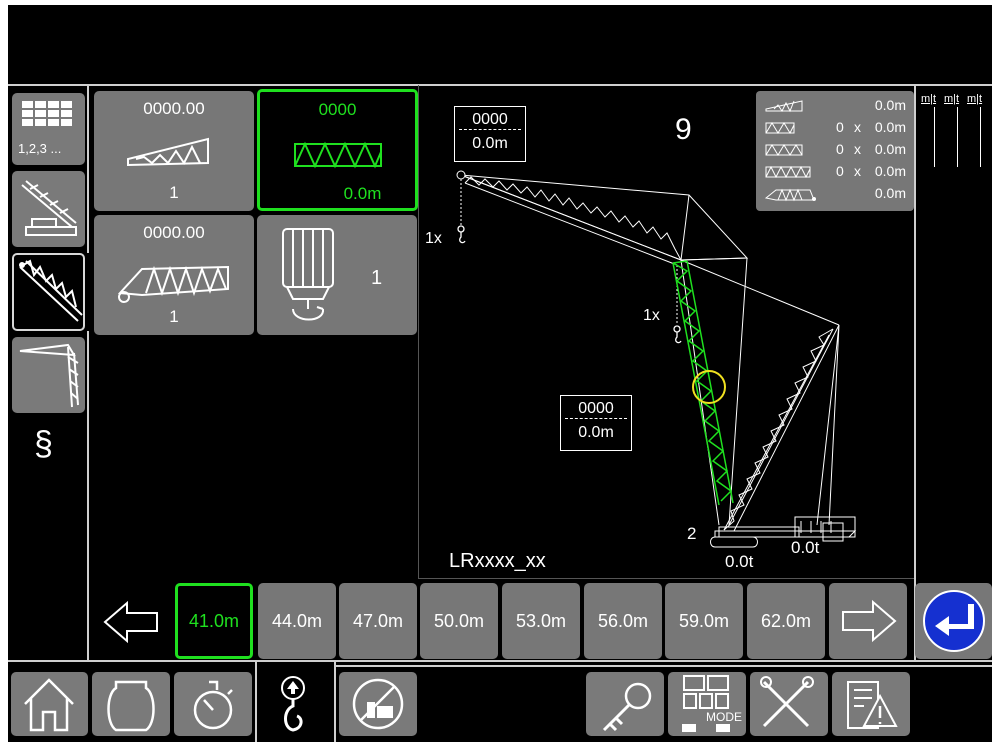 Image resolution: width=1000 pixels, height=742 pixels. What do you see at coordinates (88, 169) in the screenshot?
I see `left-column-divider` at bounding box center [88, 169].